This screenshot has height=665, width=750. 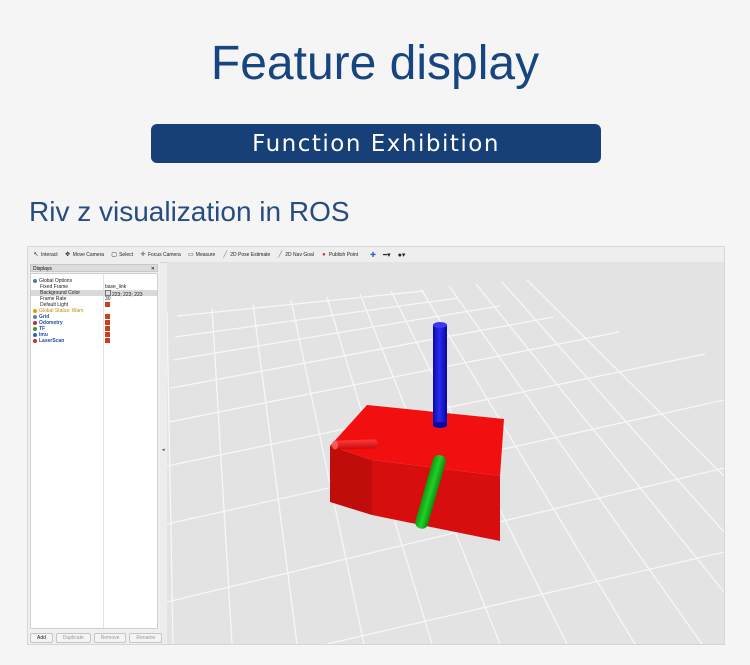 What do you see at coordinates (35, 328) in the screenshot?
I see `tf-icon` at bounding box center [35, 328].